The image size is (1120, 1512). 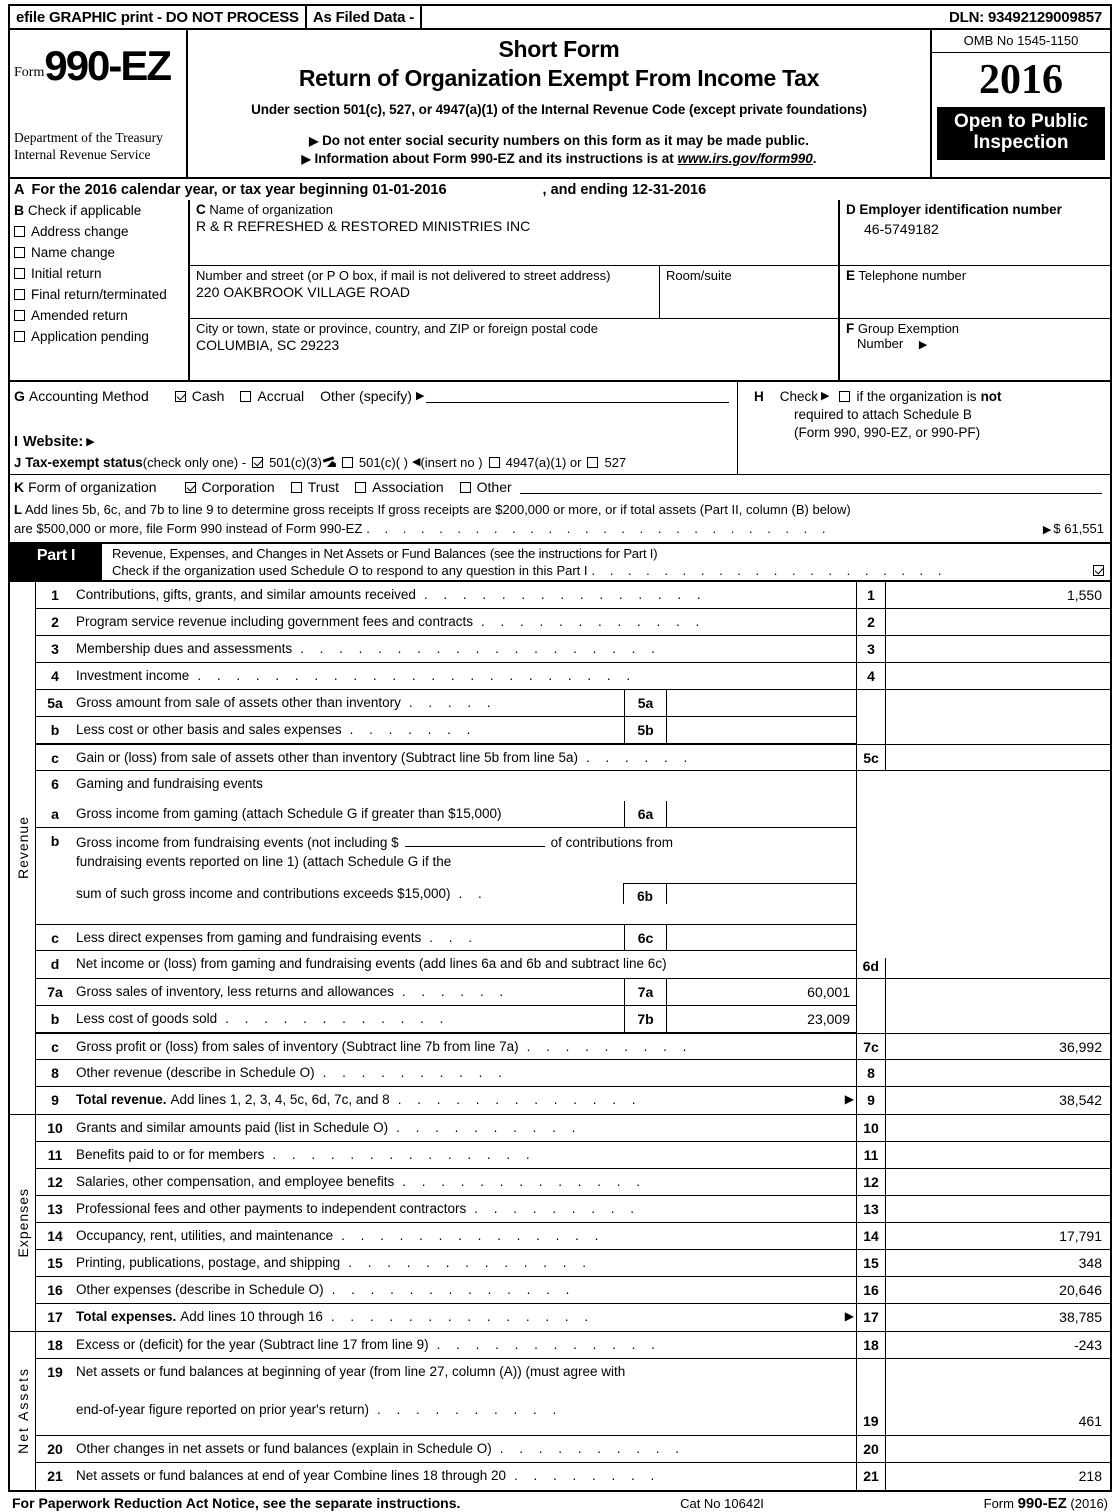 I want to click on row-amount: 38,785, so click(x=998, y=1317).